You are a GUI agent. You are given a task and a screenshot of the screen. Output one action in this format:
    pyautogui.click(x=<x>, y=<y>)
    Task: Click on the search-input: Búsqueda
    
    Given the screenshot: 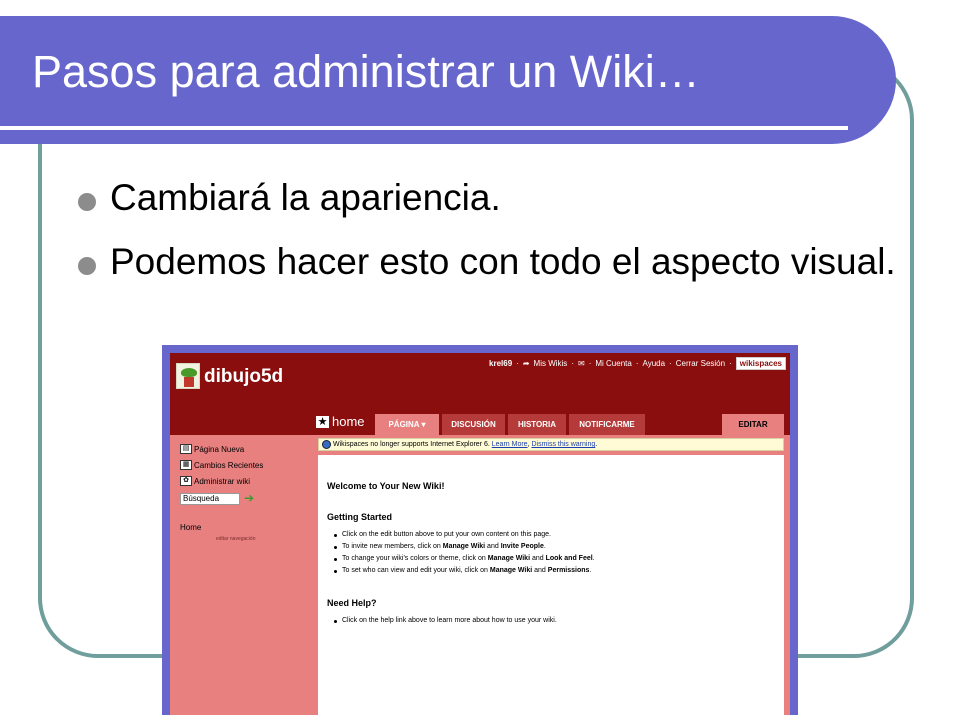 What is the action you would take?
    pyautogui.click(x=210, y=499)
    